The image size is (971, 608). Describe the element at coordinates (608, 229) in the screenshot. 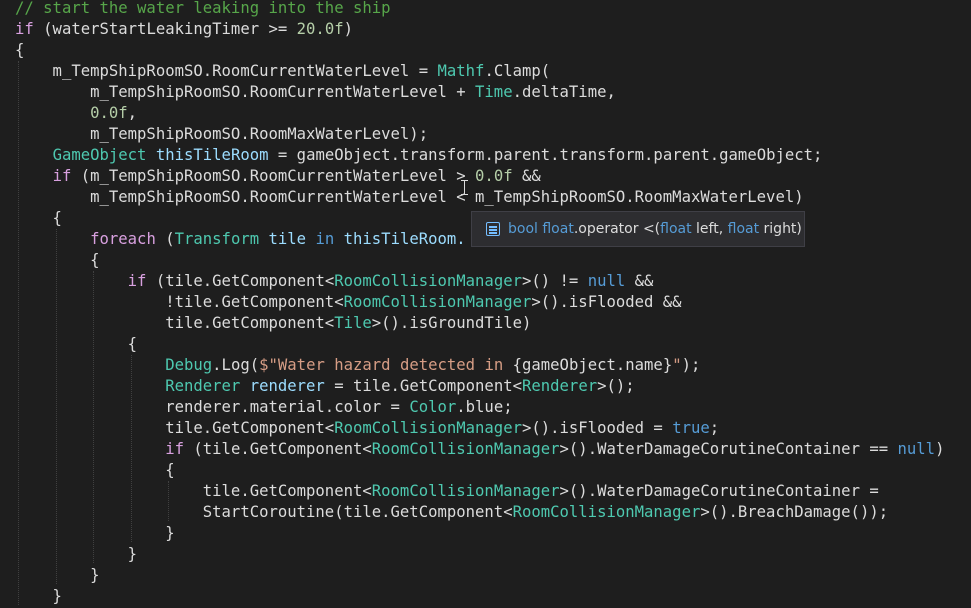

I see `tooltip-token: .operator` at that location.